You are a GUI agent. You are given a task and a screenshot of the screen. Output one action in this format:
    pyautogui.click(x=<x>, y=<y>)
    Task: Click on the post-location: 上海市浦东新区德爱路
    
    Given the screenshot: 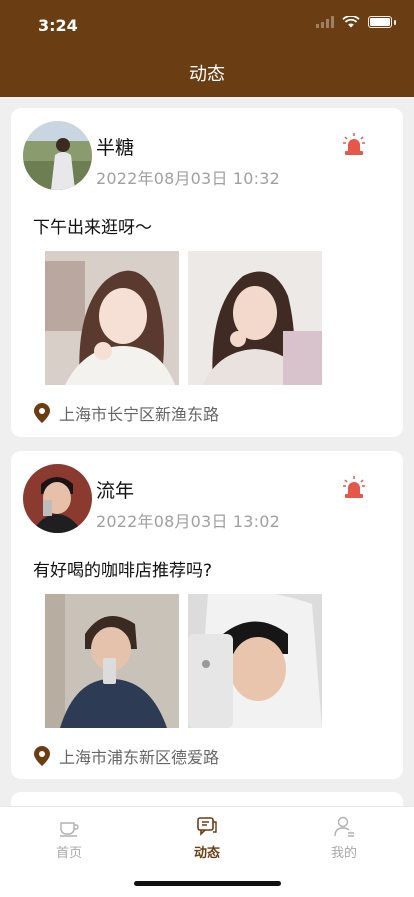 What is the action you would take?
    pyautogui.click(x=126, y=756)
    